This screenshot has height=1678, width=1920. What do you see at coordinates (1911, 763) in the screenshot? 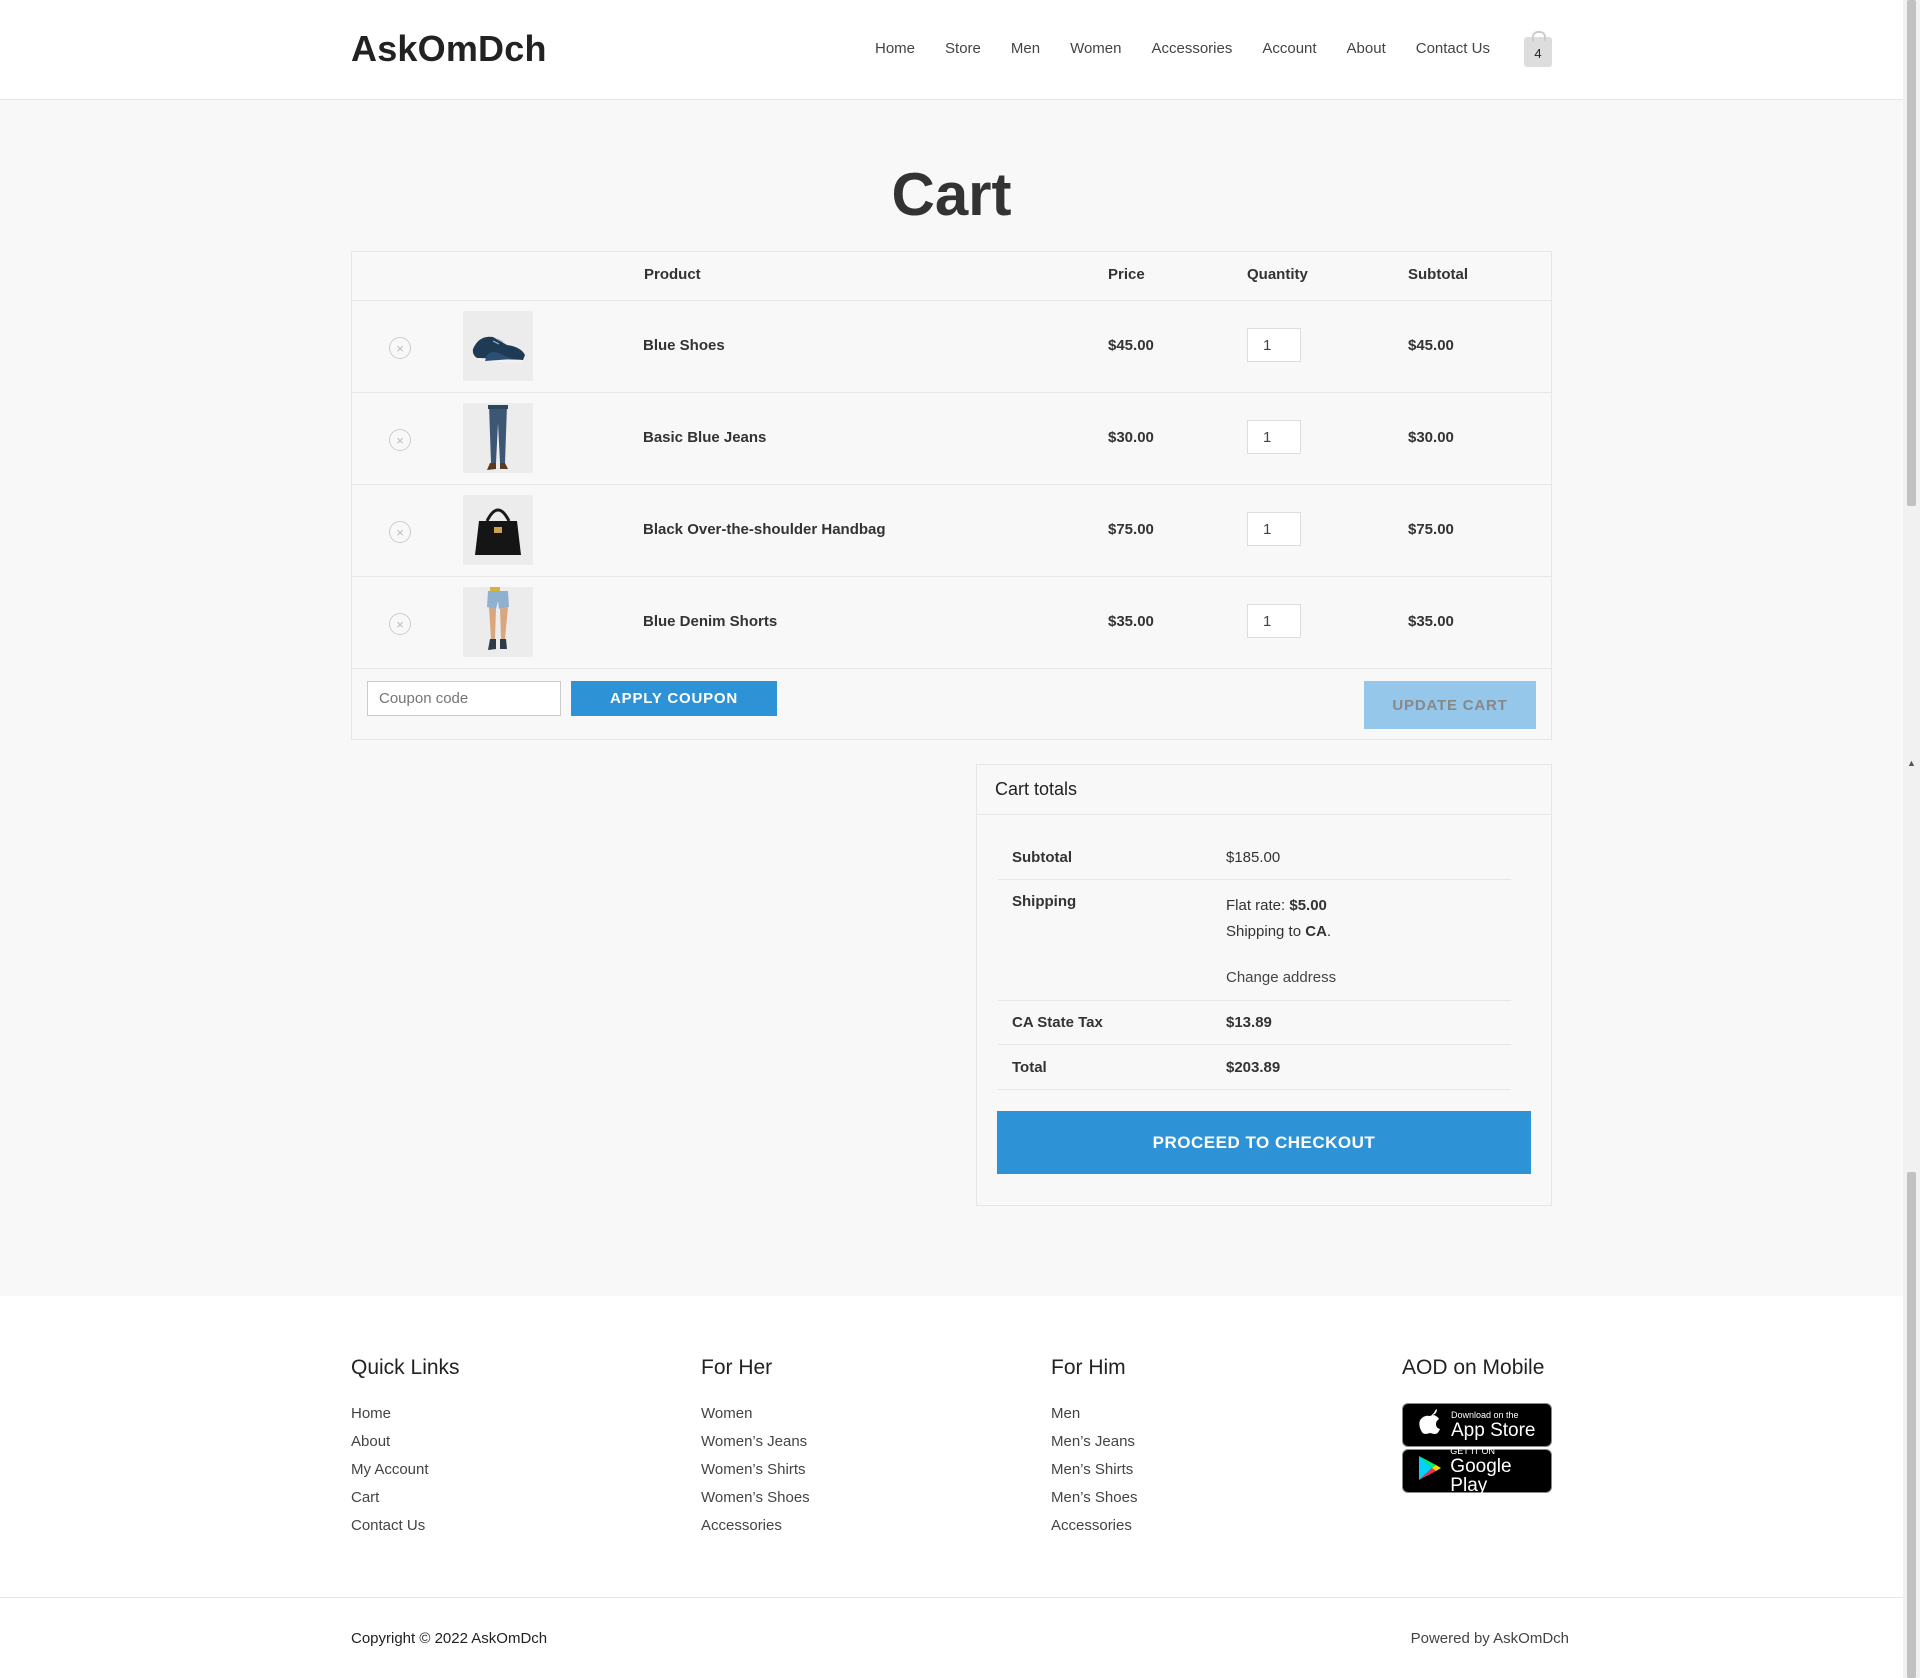
I see `scroll-up-icon: ▲` at bounding box center [1911, 763].